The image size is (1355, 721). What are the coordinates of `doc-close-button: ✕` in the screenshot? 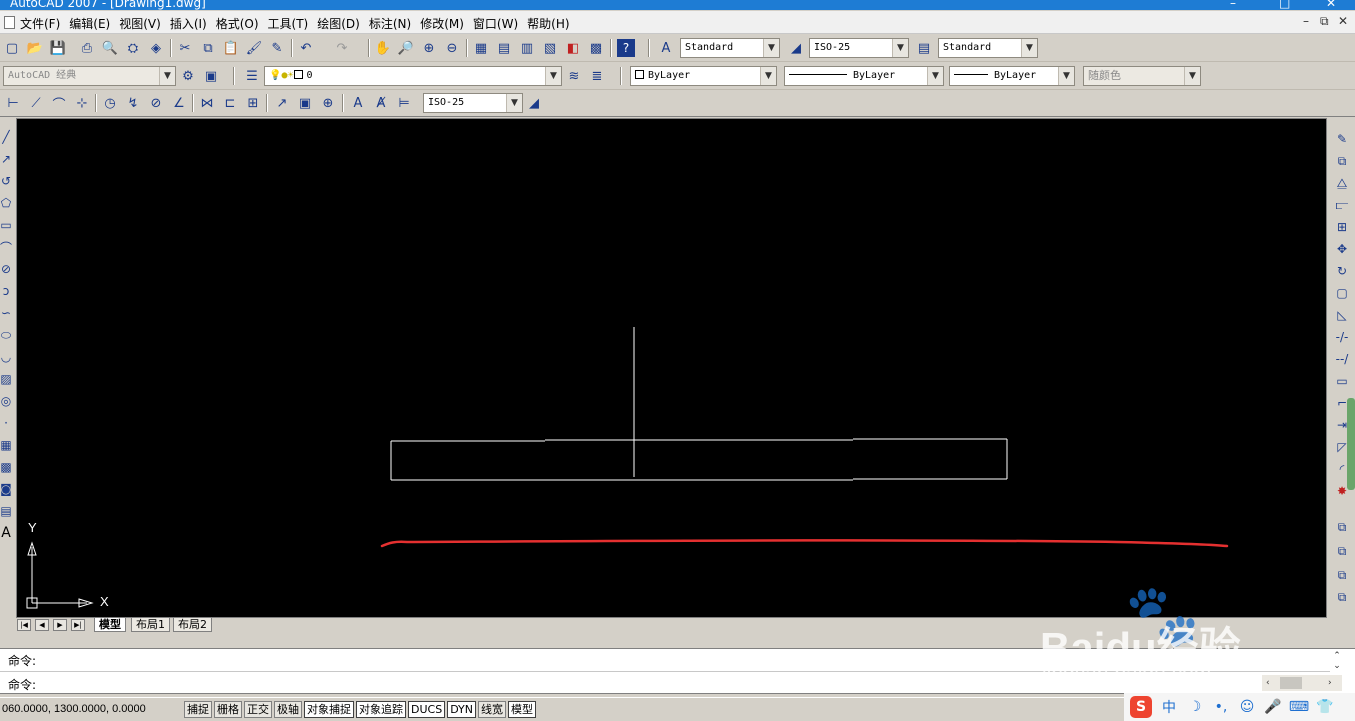 It's located at (1343, 21).